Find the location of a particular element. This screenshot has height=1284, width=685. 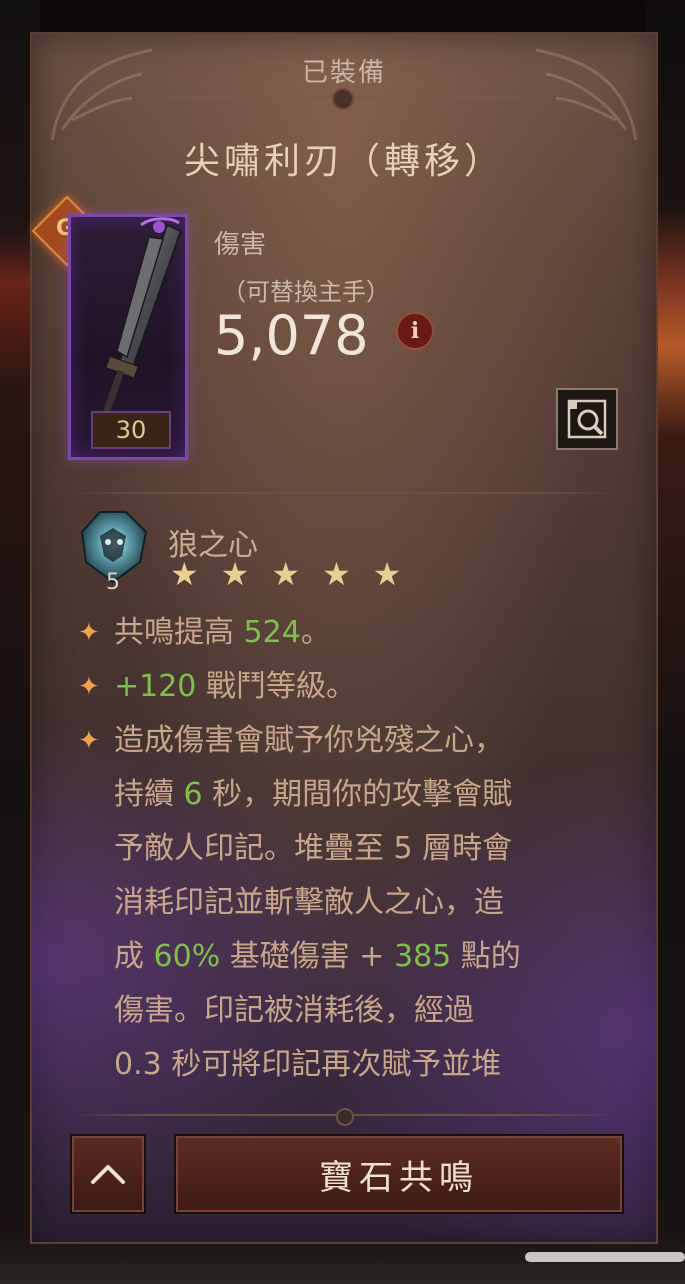

damage-label: 傷害 is located at coordinates (240, 245).